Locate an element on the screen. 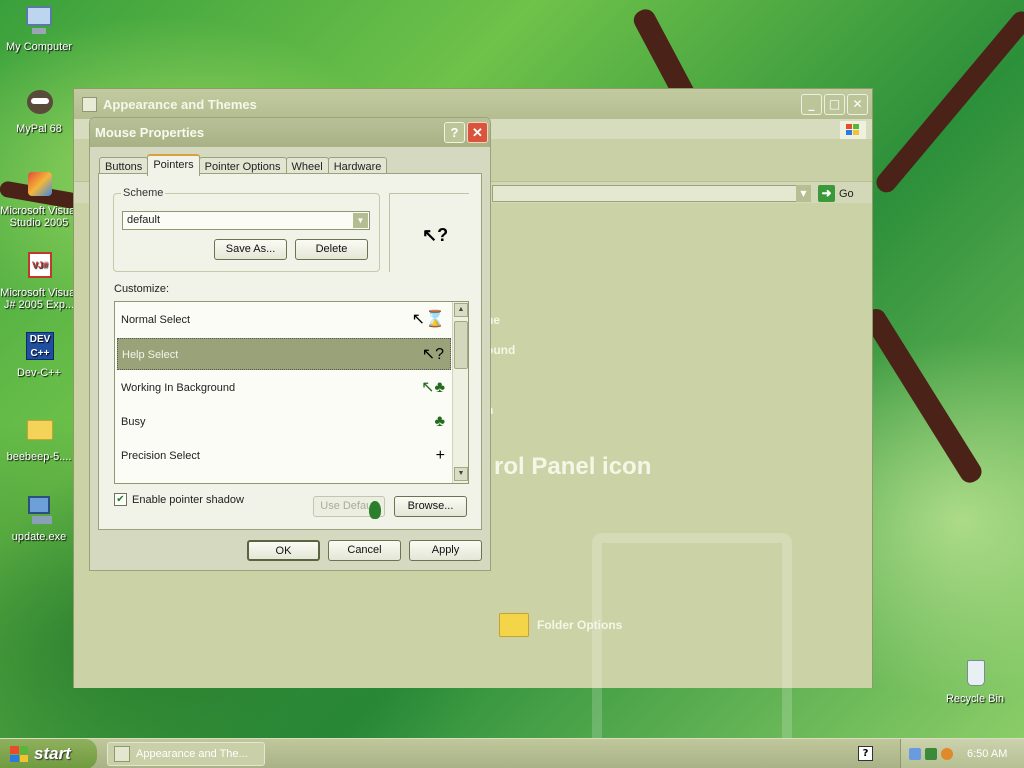 The width and height of the screenshot is (1024, 768). desktop-icon-my-computer: My Computer is located at coordinates (39, 28).